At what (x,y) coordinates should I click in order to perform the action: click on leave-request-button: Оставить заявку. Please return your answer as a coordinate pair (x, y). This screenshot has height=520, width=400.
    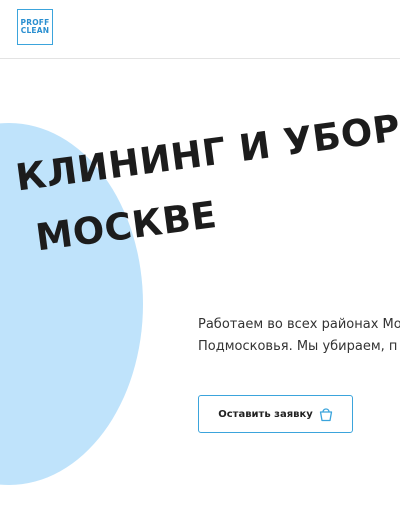
    Looking at the image, I should click on (275, 414).